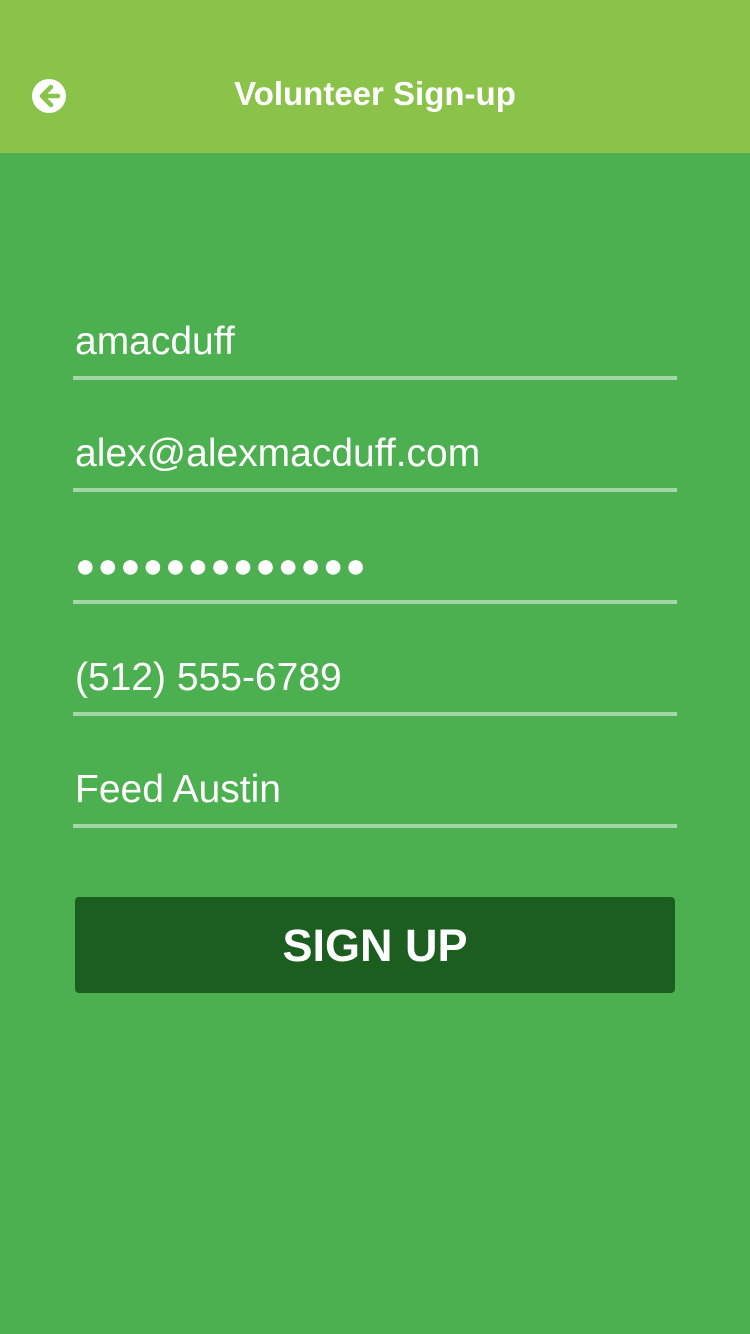  I want to click on organization-field, so click(375, 793).